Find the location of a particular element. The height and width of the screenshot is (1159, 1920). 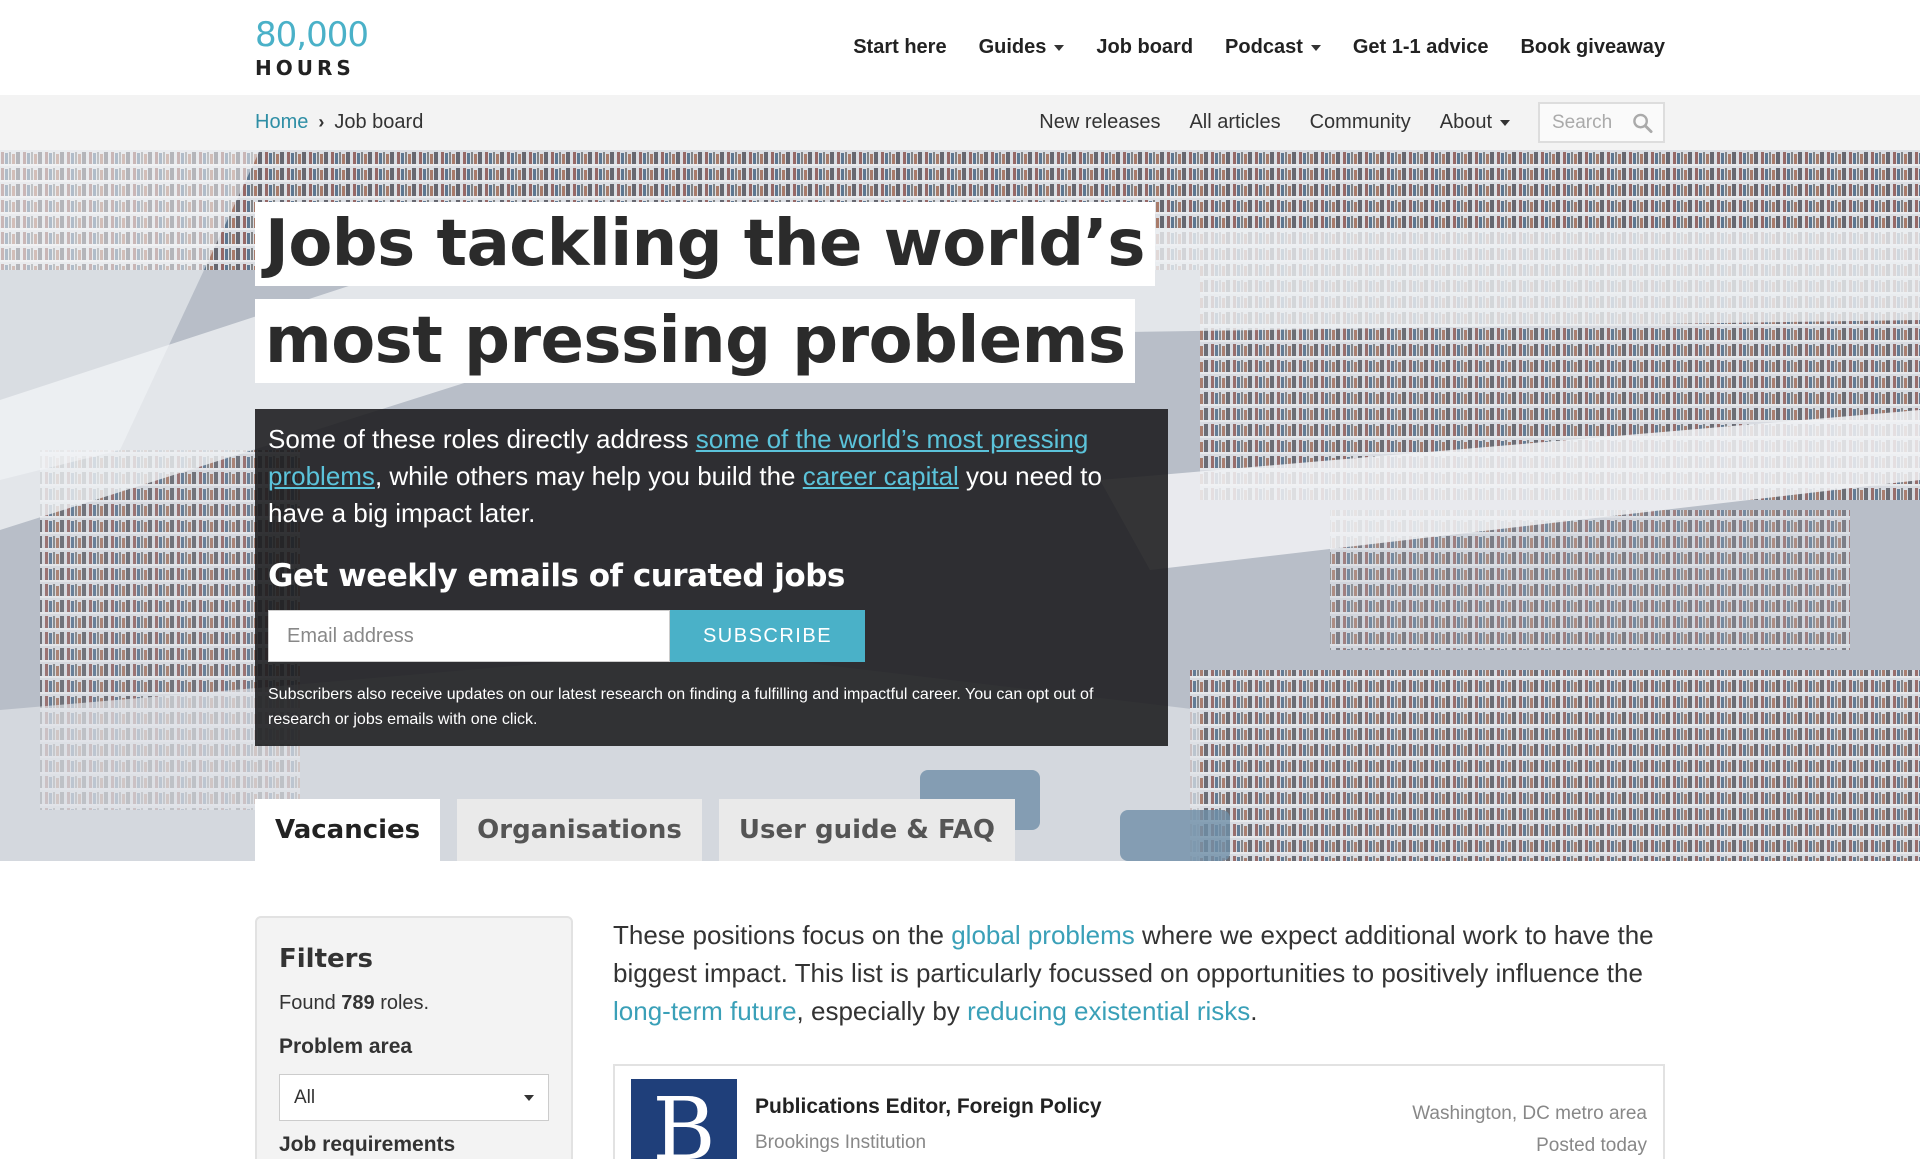

search-box is located at coordinates (1601, 122).